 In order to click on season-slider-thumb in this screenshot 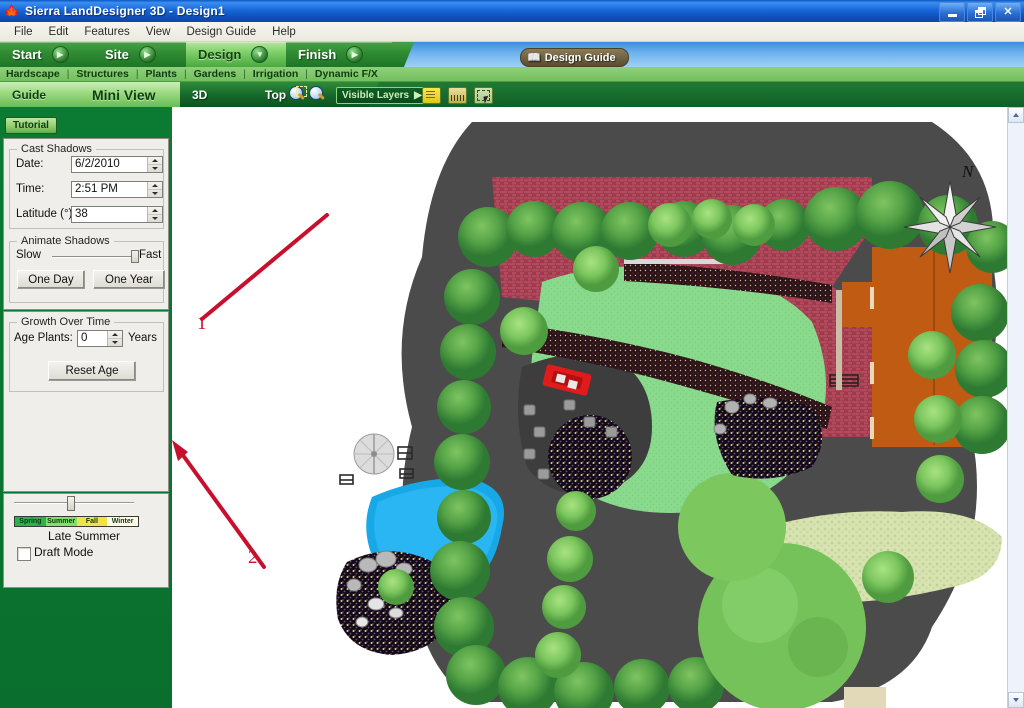, I will do `click(71, 503)`.